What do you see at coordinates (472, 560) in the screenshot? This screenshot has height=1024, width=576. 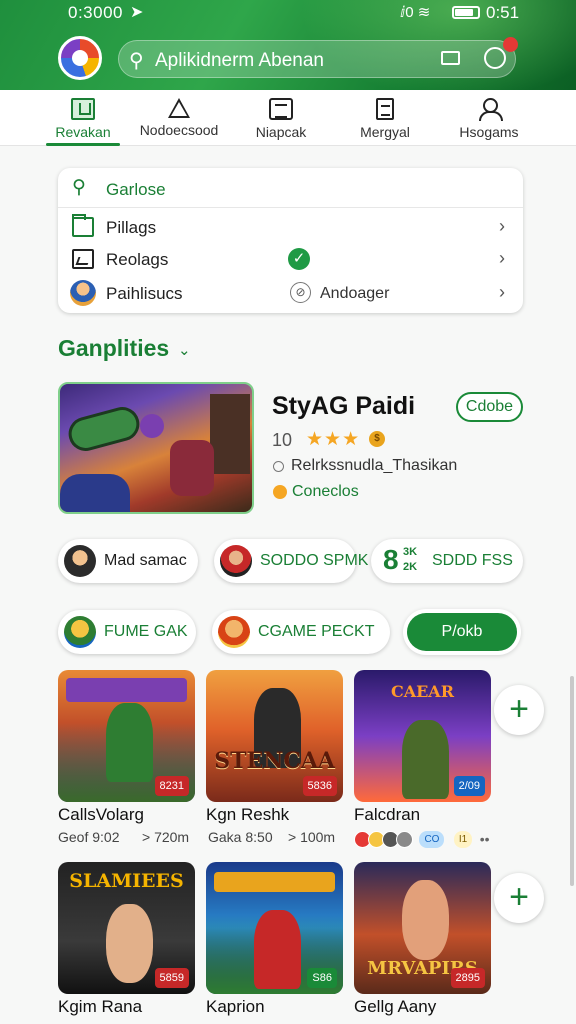 I see `chip-label: SDDD FSS` at bounding box center [472, 560].